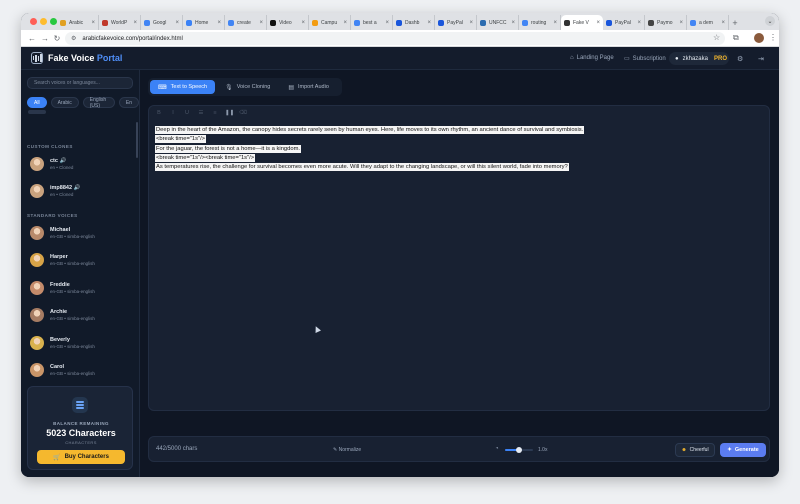  I want to click on filter-chip: Arabic, so click(64, 102).